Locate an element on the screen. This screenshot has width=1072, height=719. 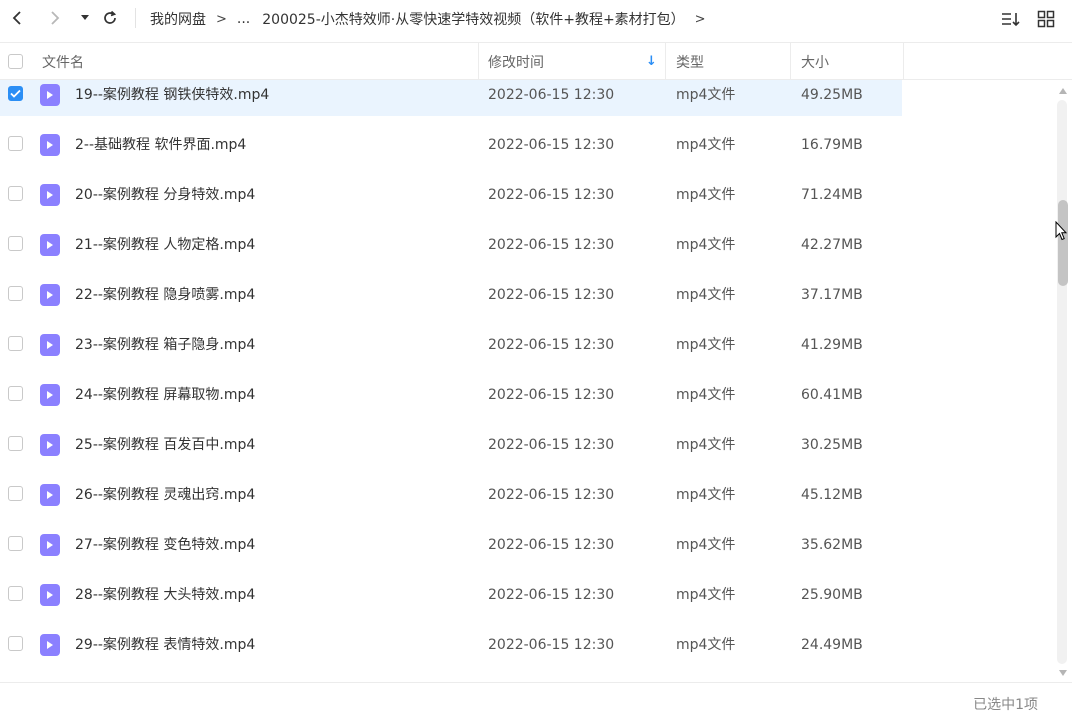
scrollbar-track is located at coordinates (1062, 382).